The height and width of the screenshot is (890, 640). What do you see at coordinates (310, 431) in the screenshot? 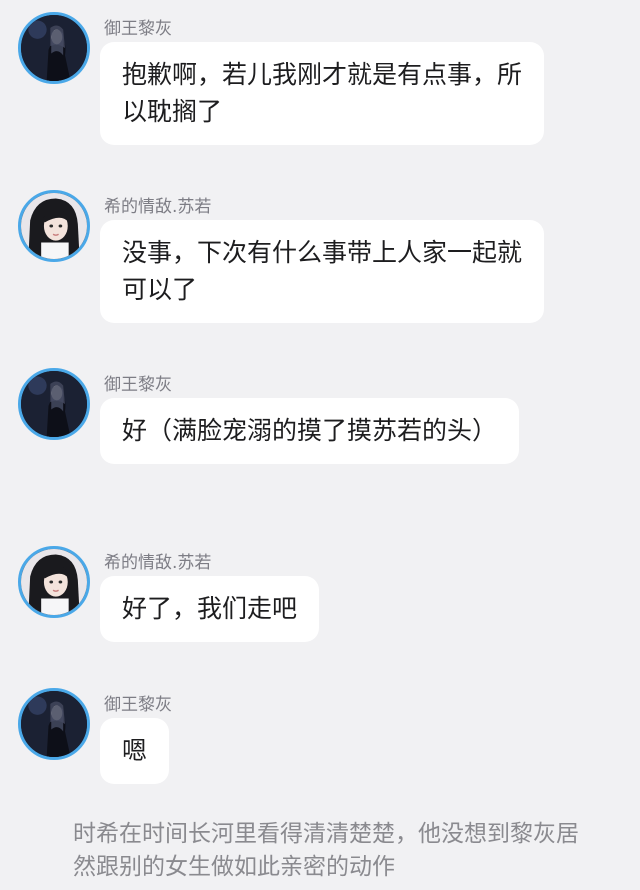
I see `message-bubble: 好（满脸宠溺的摸了摸苏若的头）` at bounding box center [310, 431].